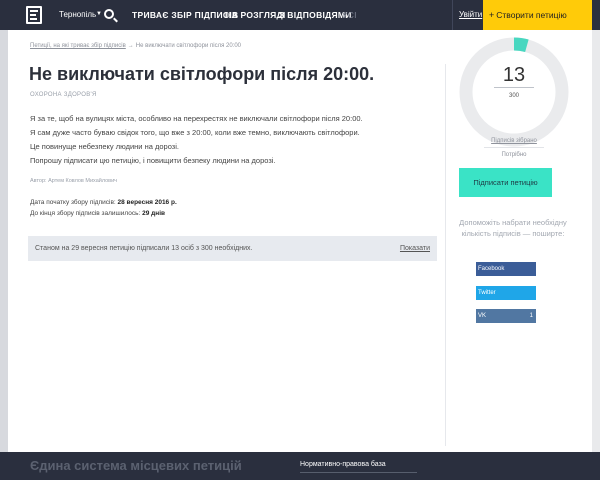 Image resolution: width=600 pixels, height=480 pixels. Describe the element at coordinates (505, 182) in the screenshot. I see `sign-petition-button: Підписати петицію` at that location.